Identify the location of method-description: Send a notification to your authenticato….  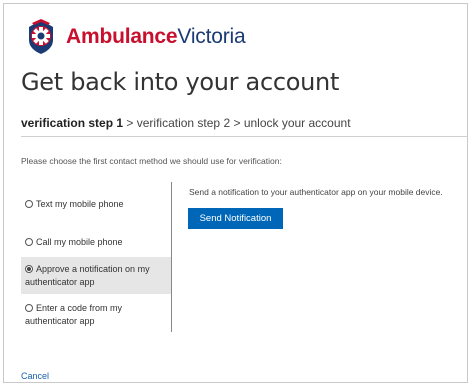
(316, 192).